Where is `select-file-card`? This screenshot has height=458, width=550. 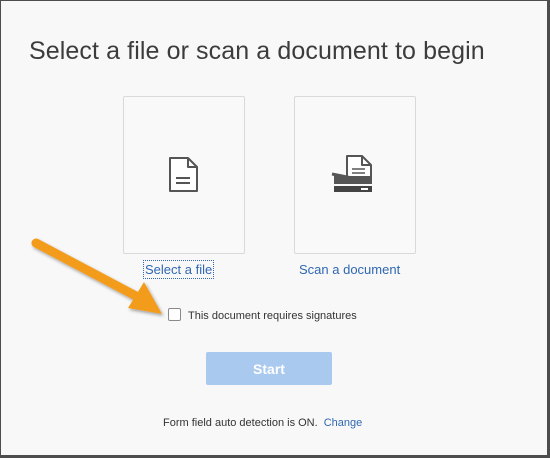 select-file-card is located at coordinates (184, 175).